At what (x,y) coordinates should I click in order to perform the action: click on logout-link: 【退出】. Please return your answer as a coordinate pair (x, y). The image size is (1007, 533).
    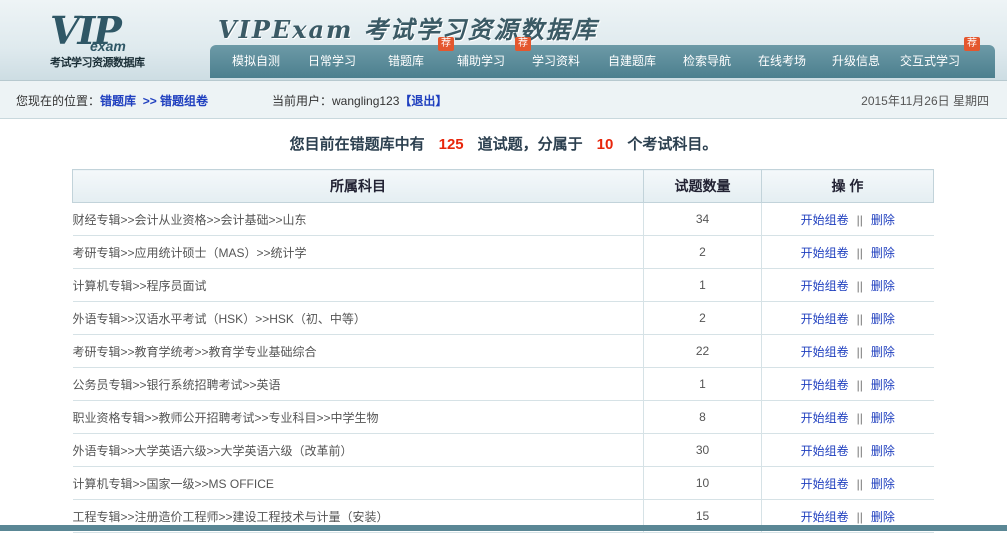
    Looking at the image, I should click on (423, 101).